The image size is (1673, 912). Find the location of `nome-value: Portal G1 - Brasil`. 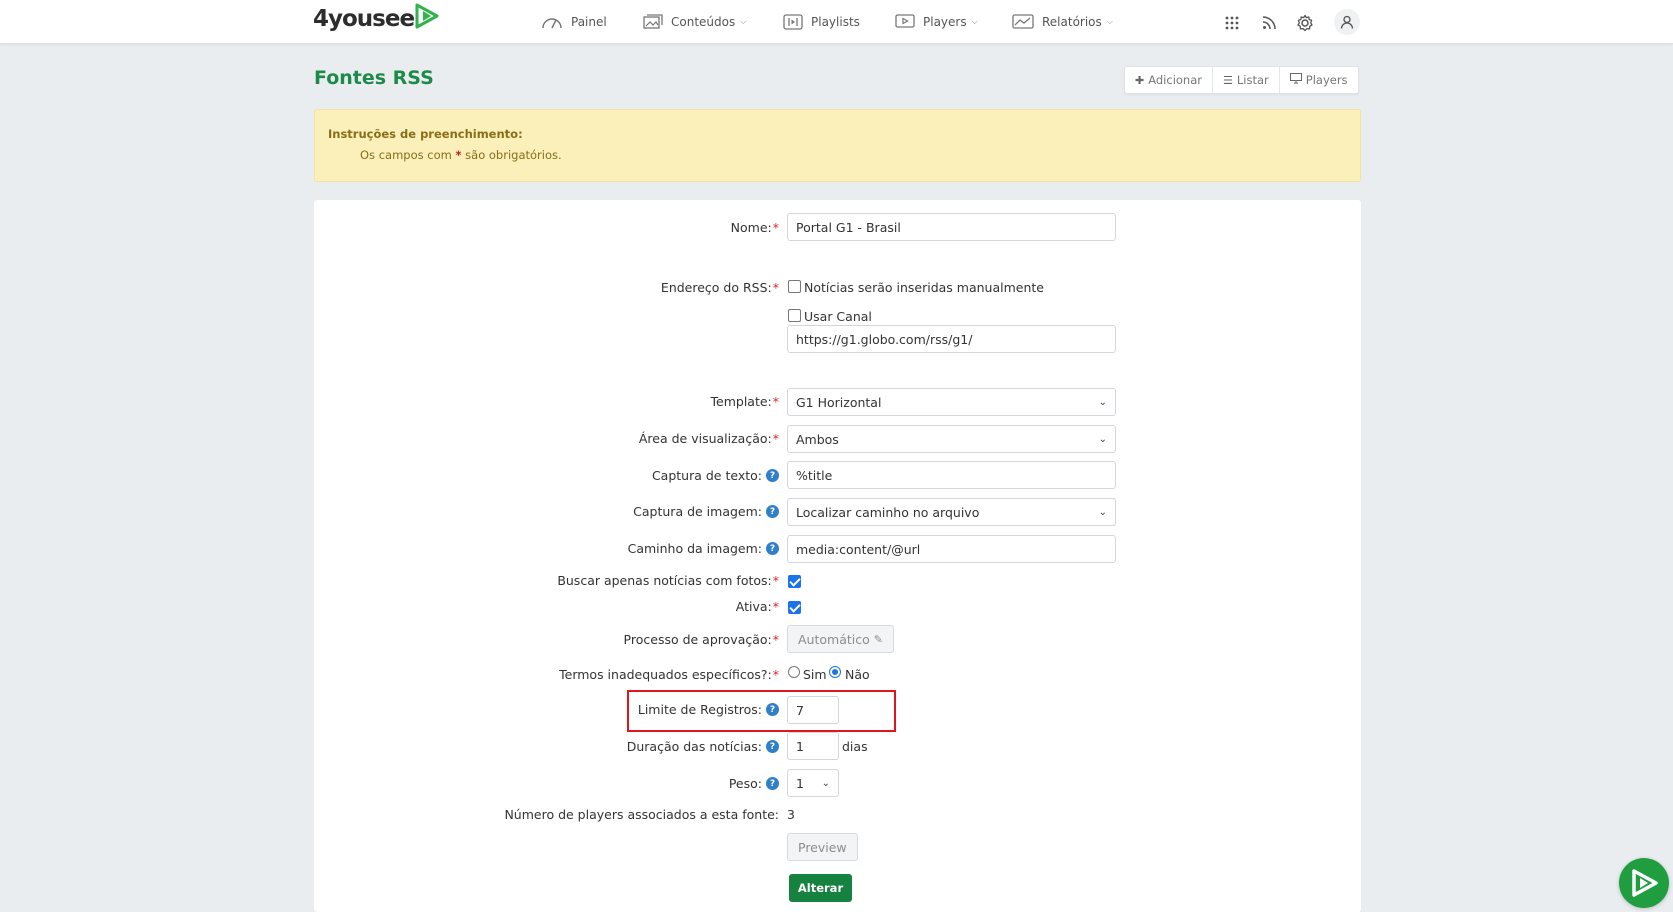

nome-value: Portal G1 - Brasil is located at coordinates (848, 227).